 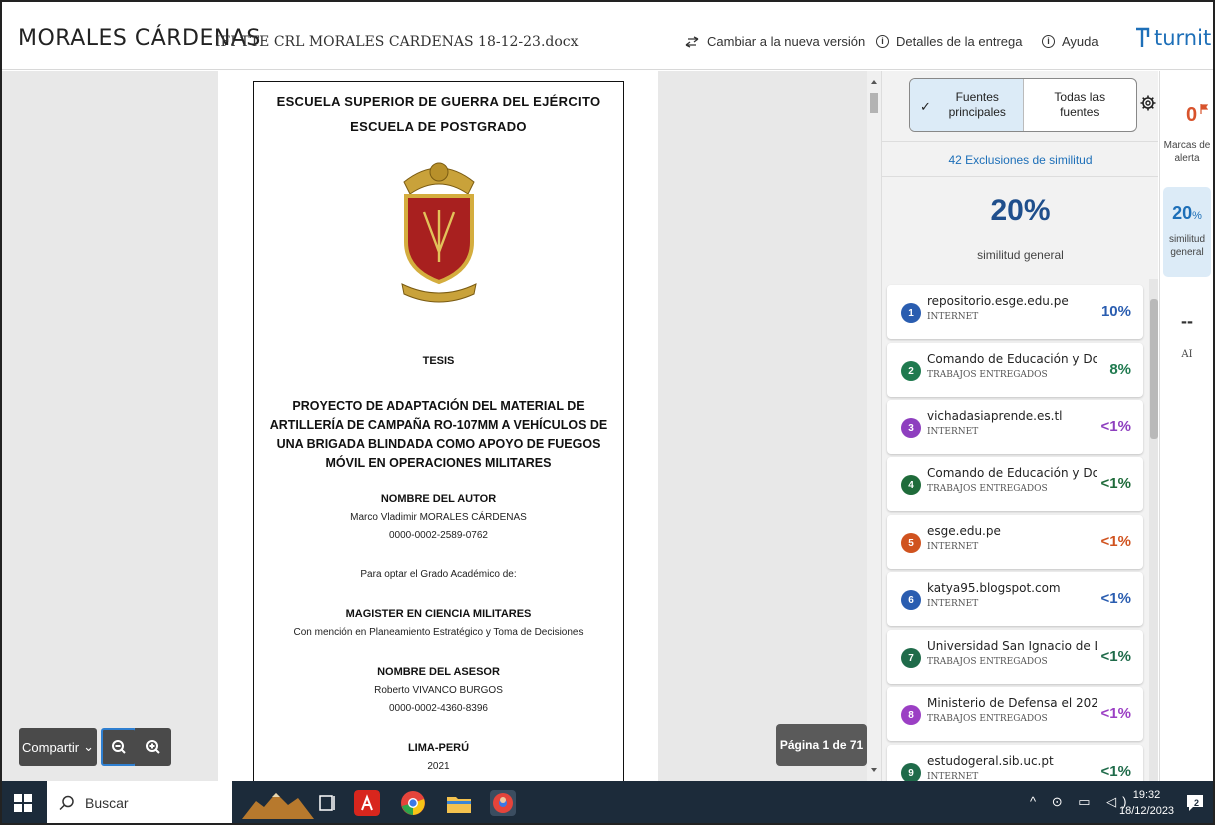 What do you see at coordinates (607, 802) in the screenshot?
I see `windows-taskbar: Buscar ^ ⊙ ▭ ◁) 19:32 18/12/2023 2` at bounding box center [607, 802].